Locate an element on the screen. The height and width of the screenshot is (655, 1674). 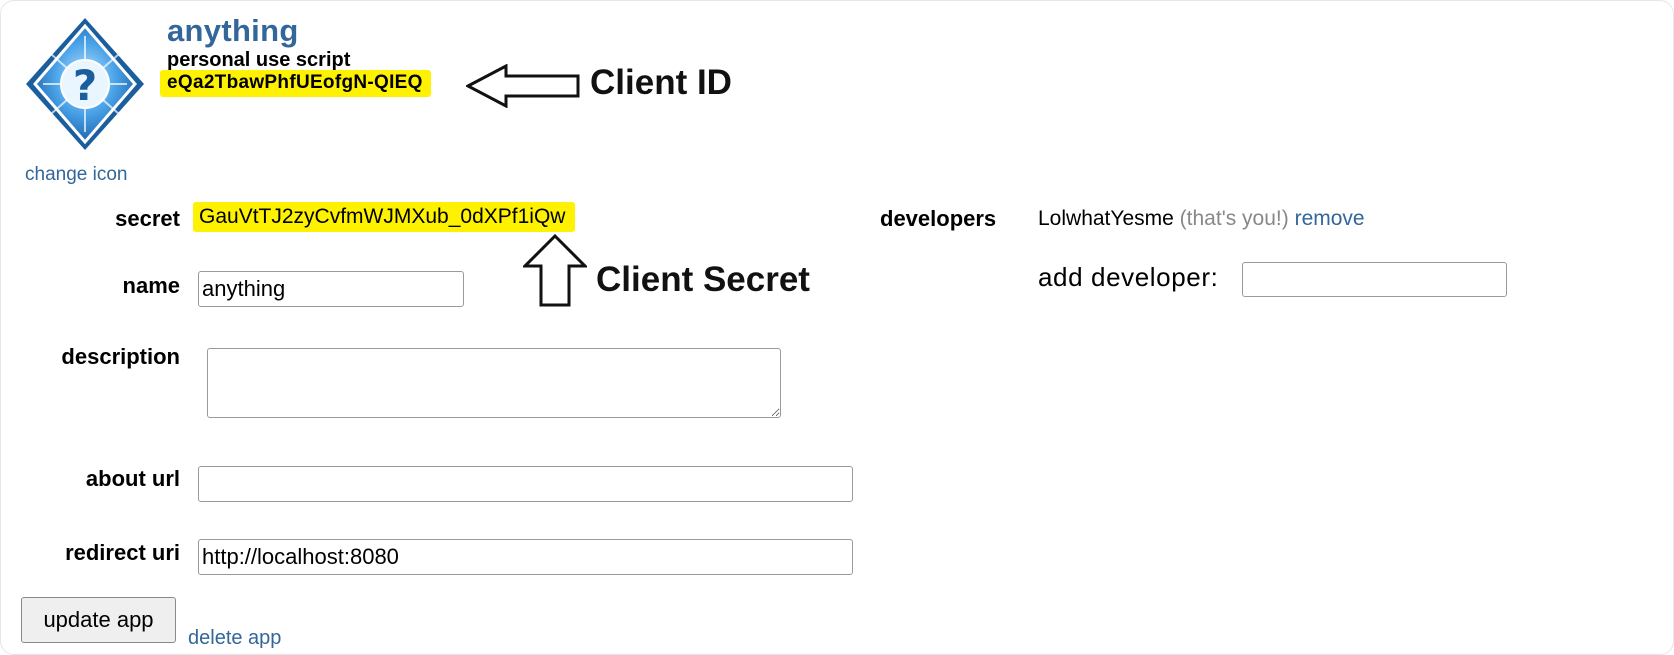
developers-label: developers is located at coordinates (938, 218).